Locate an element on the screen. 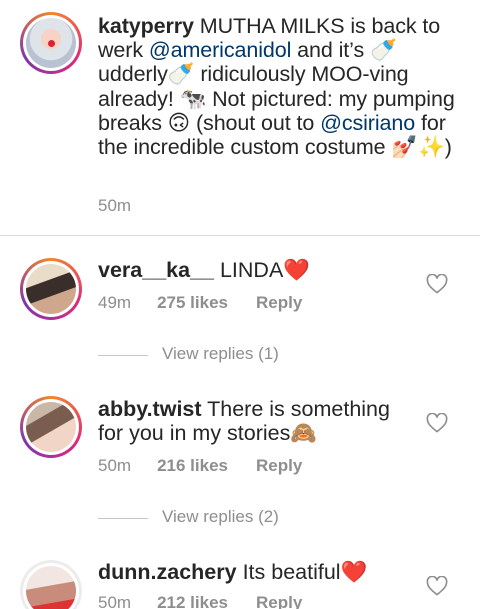 The width and height of the screenshot is (480, 609). comment-body: LINDA❤️ is located at coordinates (262, 270).